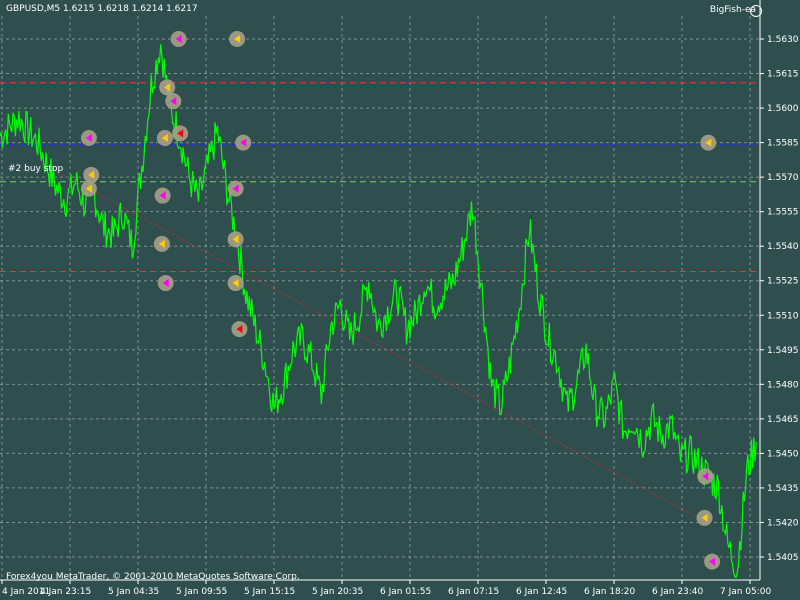 The height and width of the screenshot is (600, 800). Describe the element at coordinates (65, 592) in the screenshot. I see `x-tick-label: 4 Jan 23:15` at that location.